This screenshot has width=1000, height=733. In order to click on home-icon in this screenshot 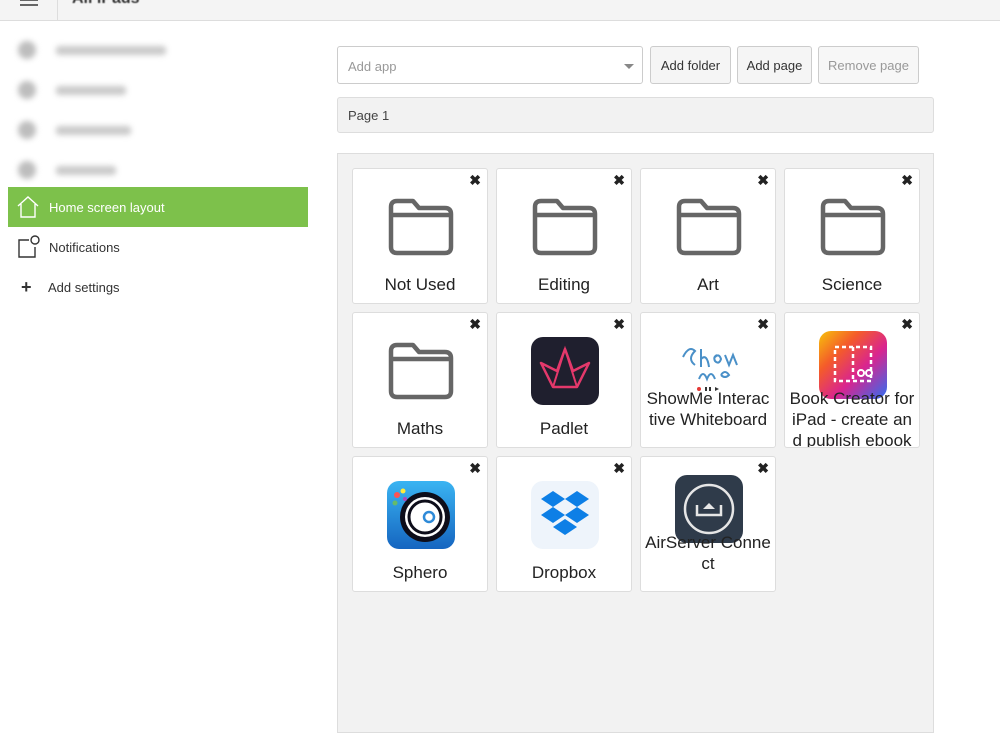, I will do `click(28, 207)`.